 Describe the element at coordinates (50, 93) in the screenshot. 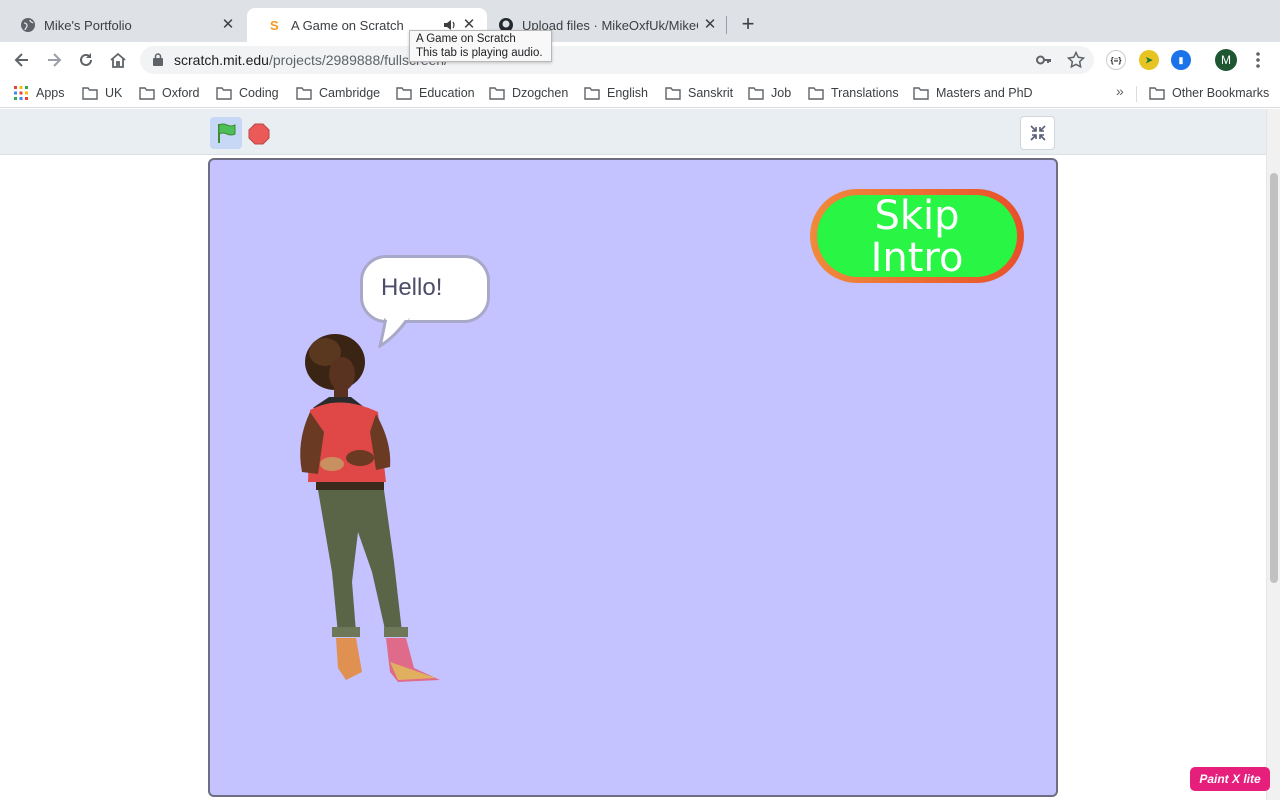

I see `bookmark-label: Apps` at that location.